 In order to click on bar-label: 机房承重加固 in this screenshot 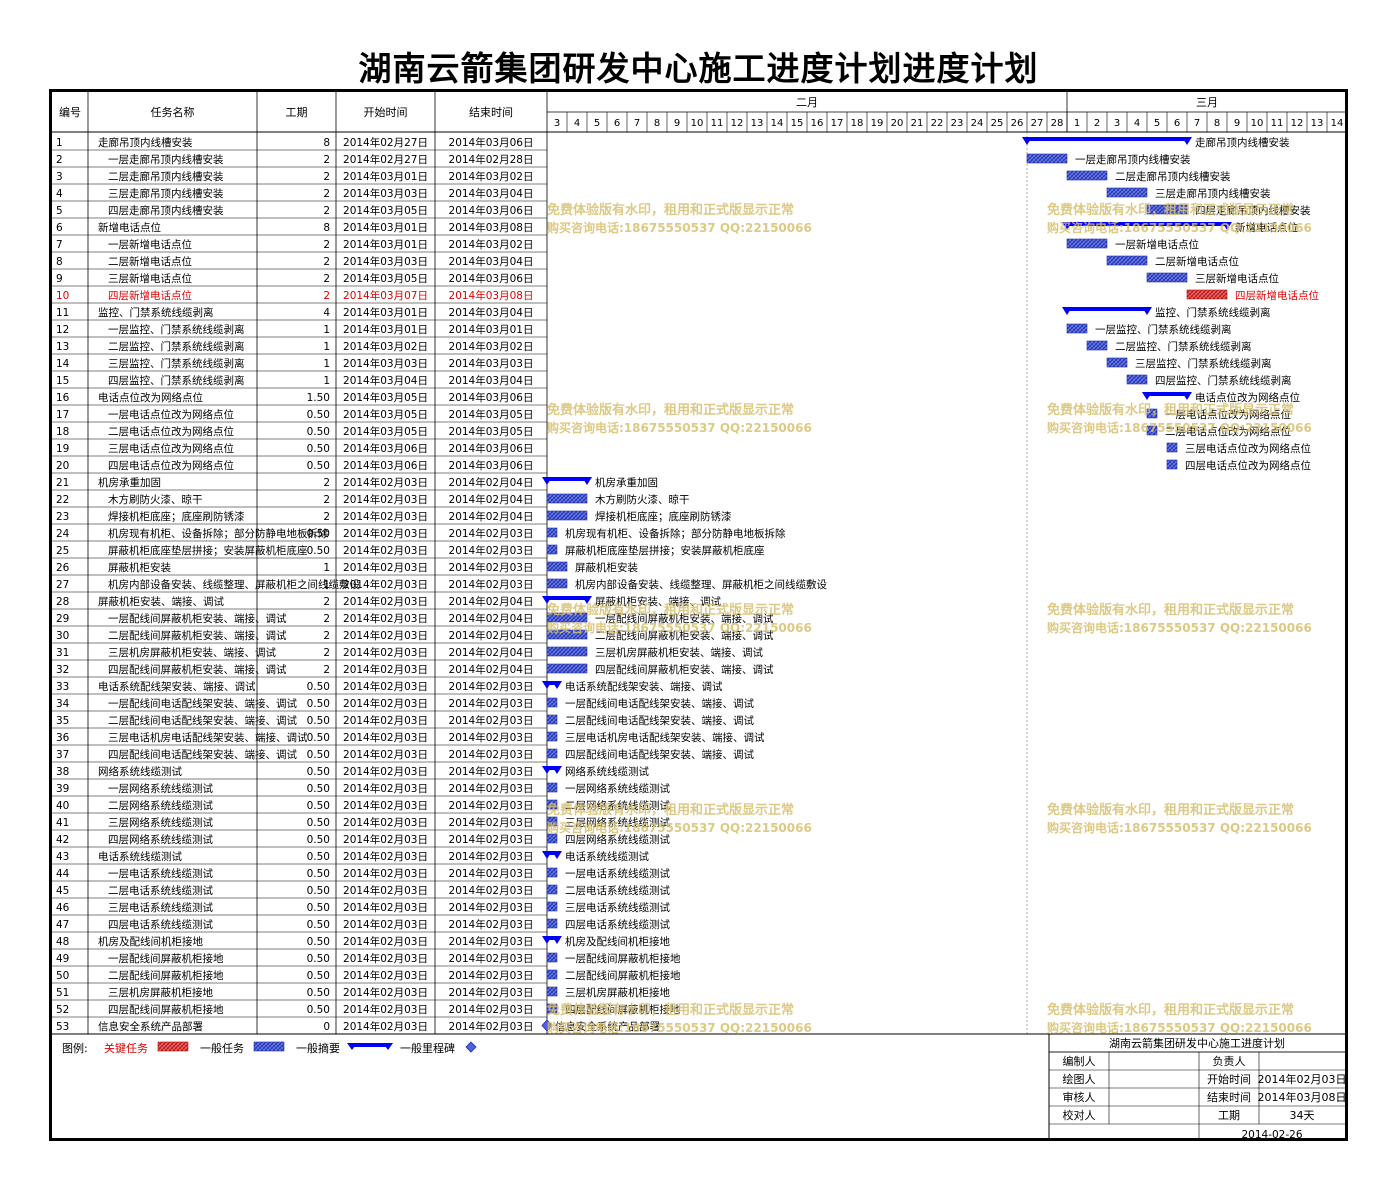, I will do `click(626, 482)`.